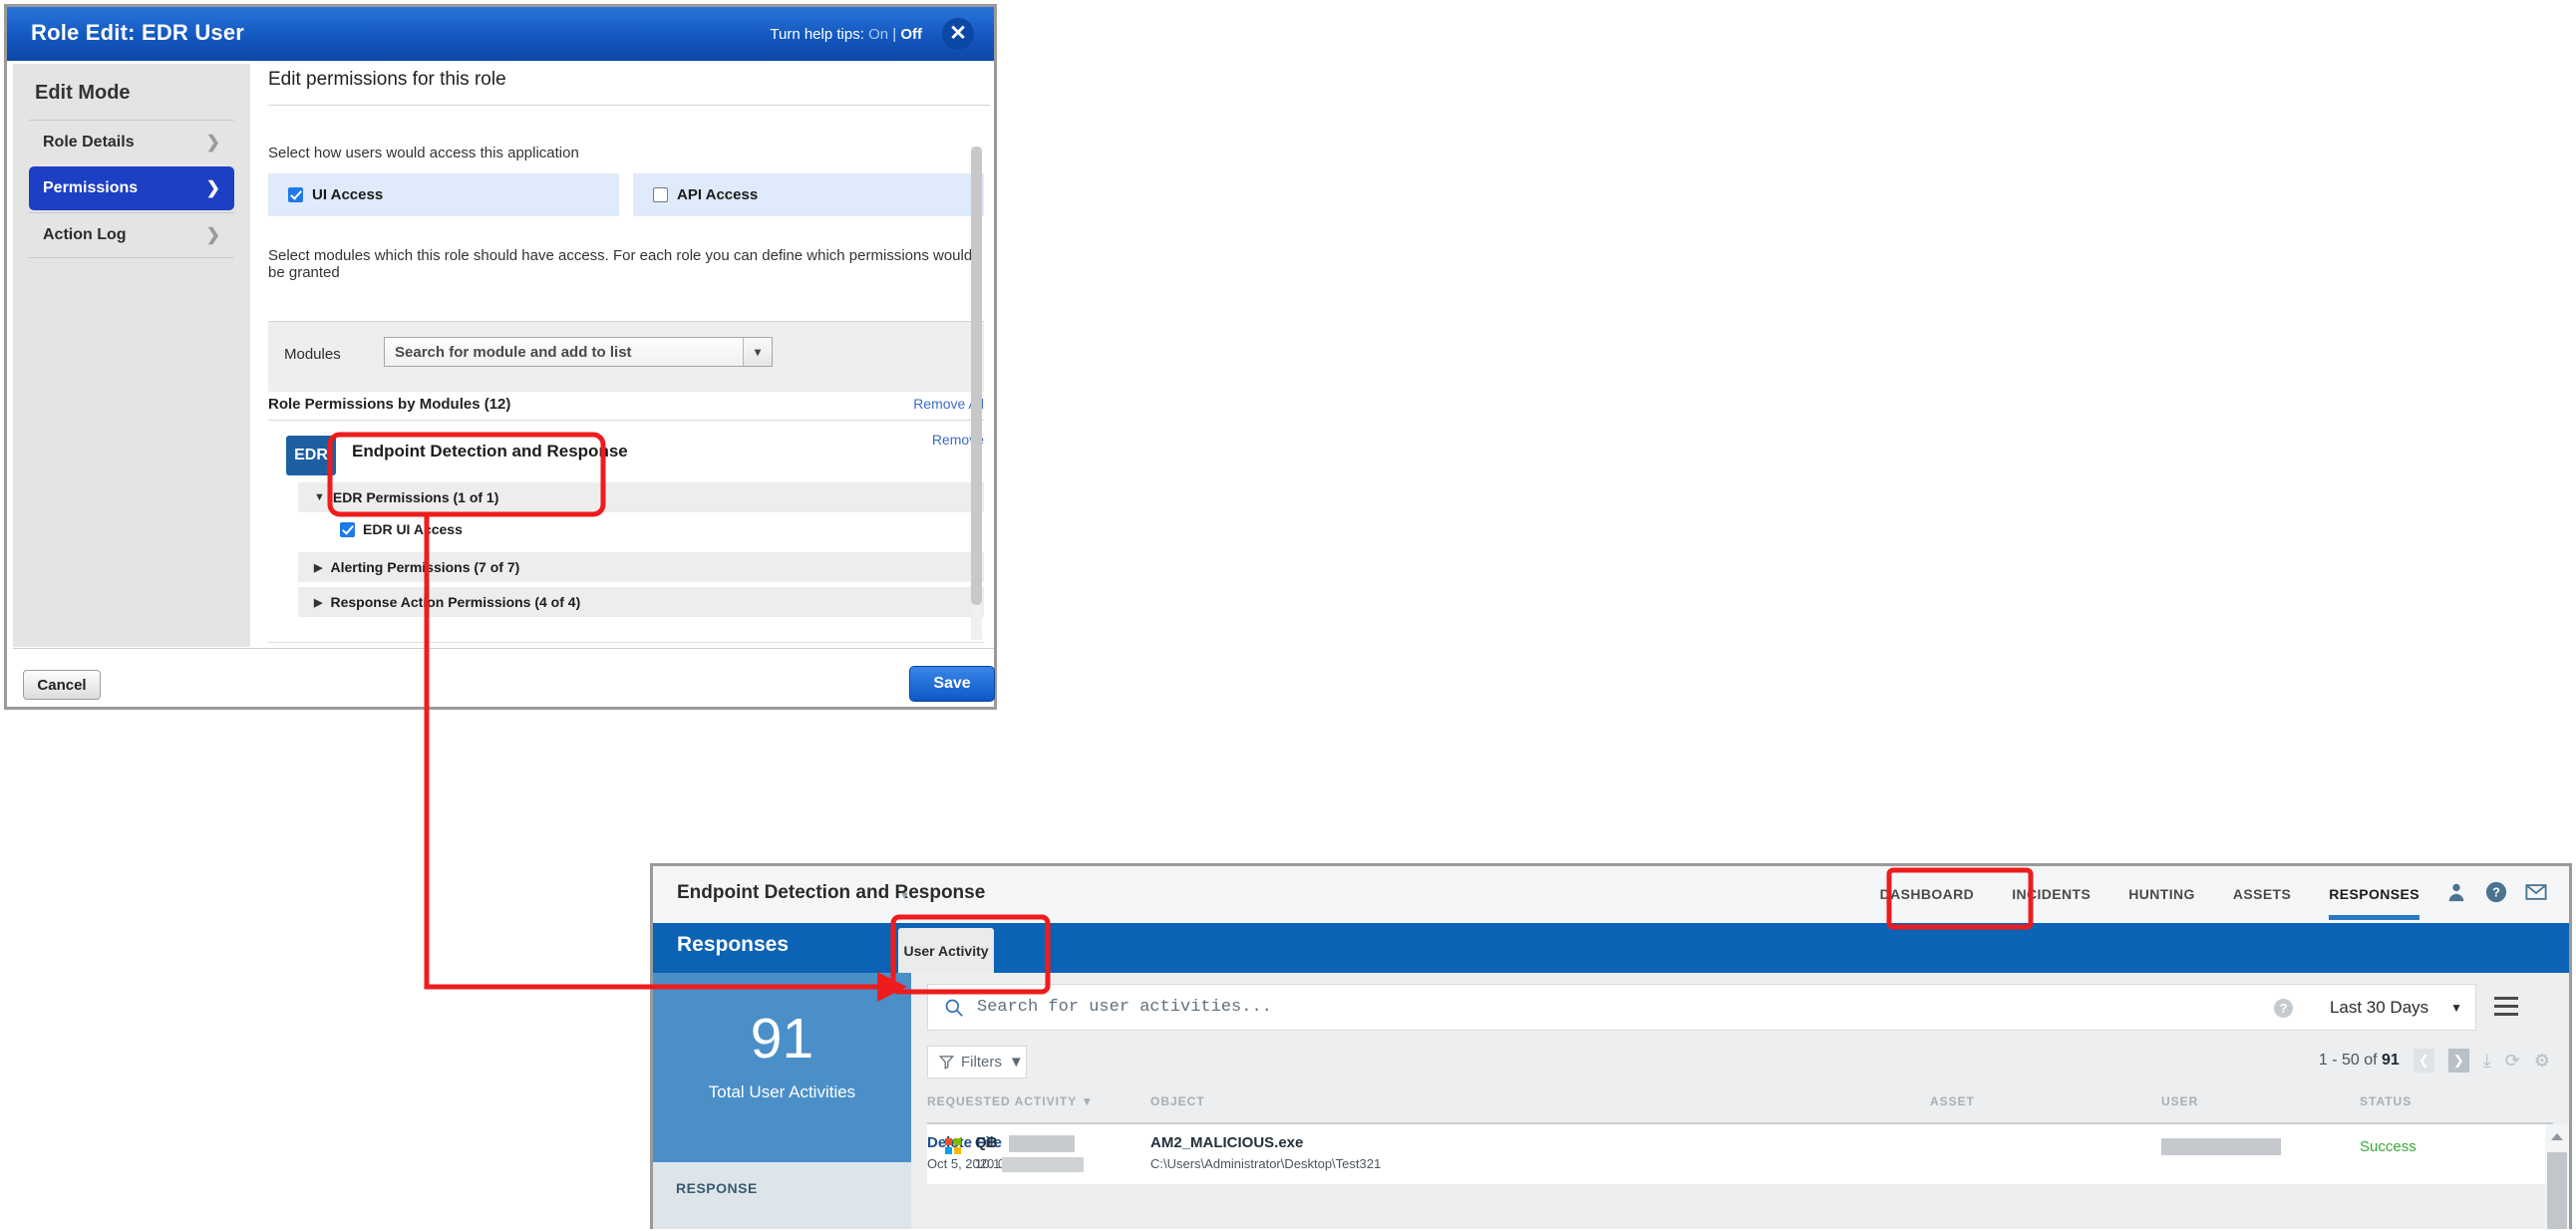 The height and width of the screenshot is (1231, 2576). I want to click on date-range-value: Last 30 Days, so click(2379, 1007).